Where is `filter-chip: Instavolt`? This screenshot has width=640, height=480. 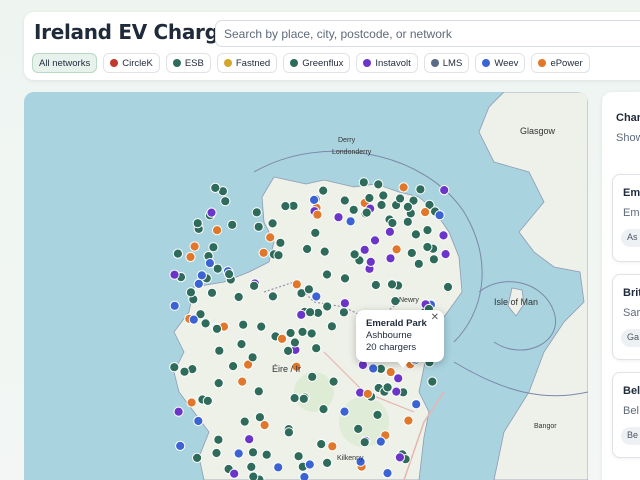 filter-chip: Instavolt is located at coordinates (387, 63).